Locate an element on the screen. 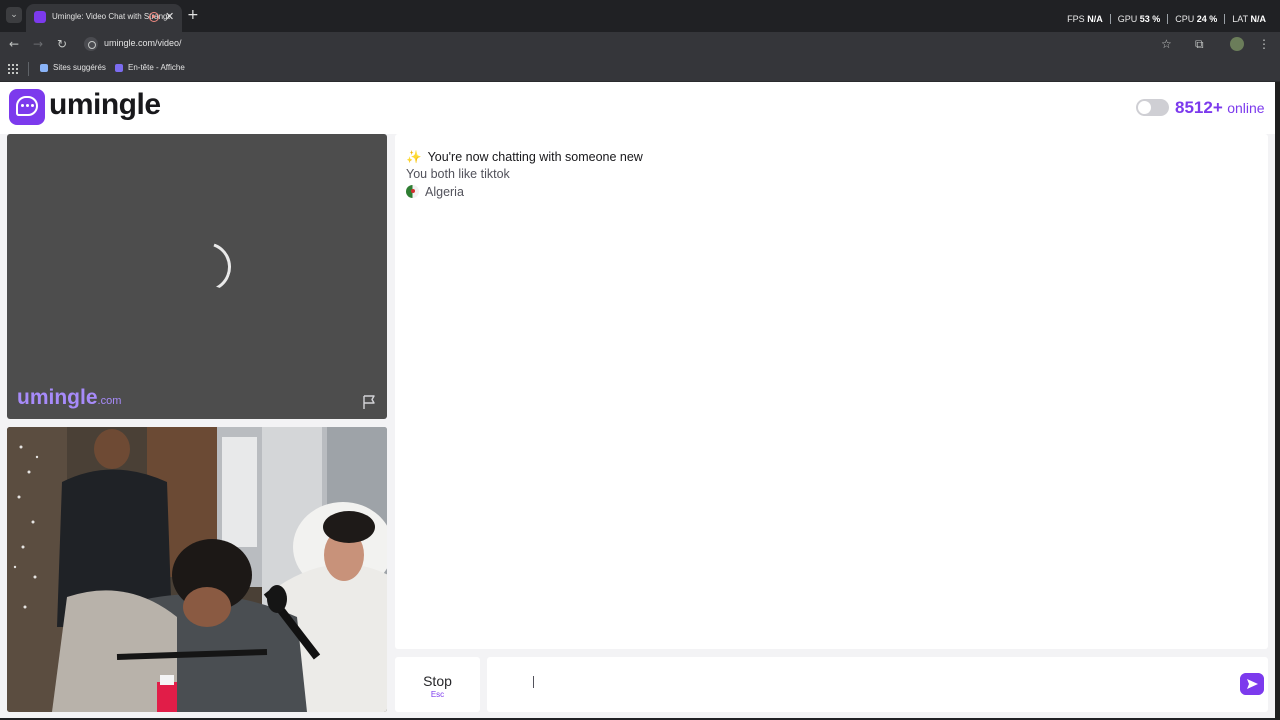  cpu-value: 24 % is located at coordinates (1207, 19).